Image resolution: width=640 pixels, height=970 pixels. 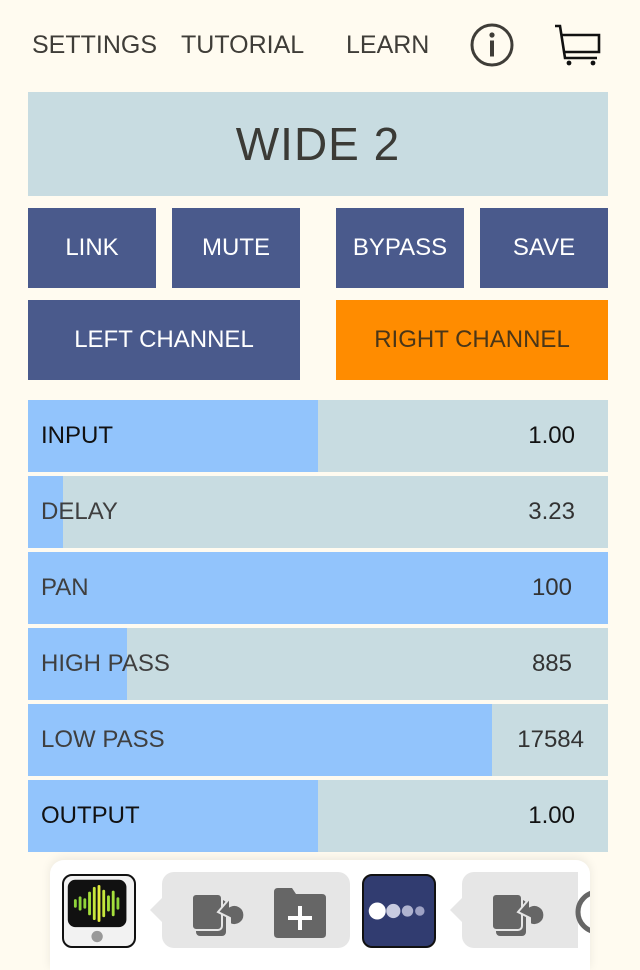 I want to click on learn-link: LEARN, so click(x=387, y=45).